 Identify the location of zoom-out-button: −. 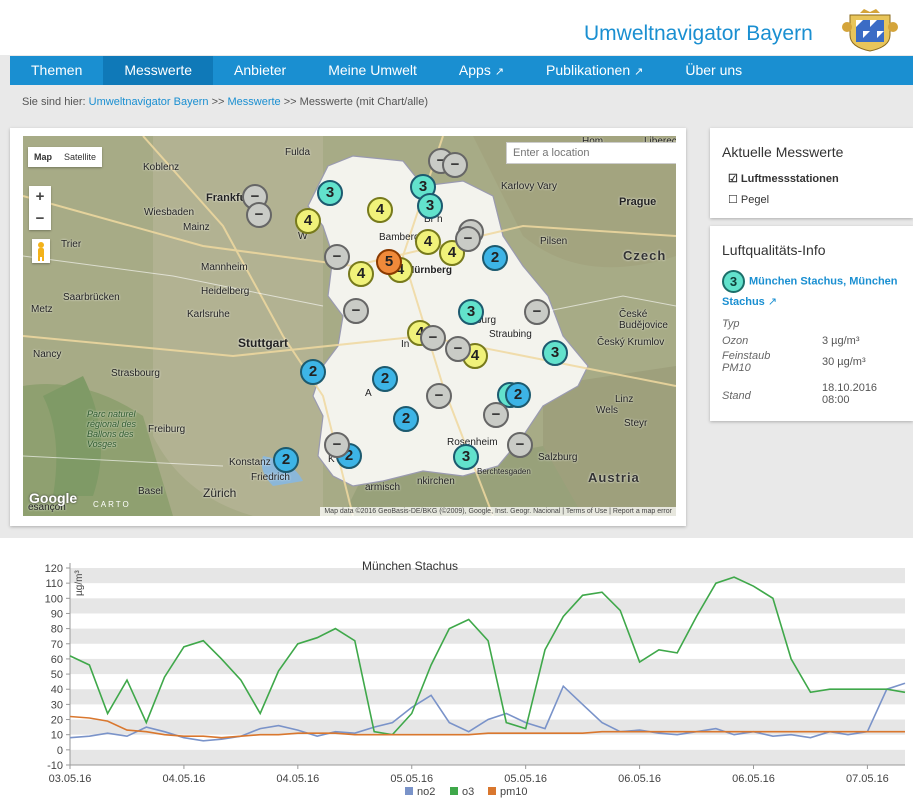
(40, 219).